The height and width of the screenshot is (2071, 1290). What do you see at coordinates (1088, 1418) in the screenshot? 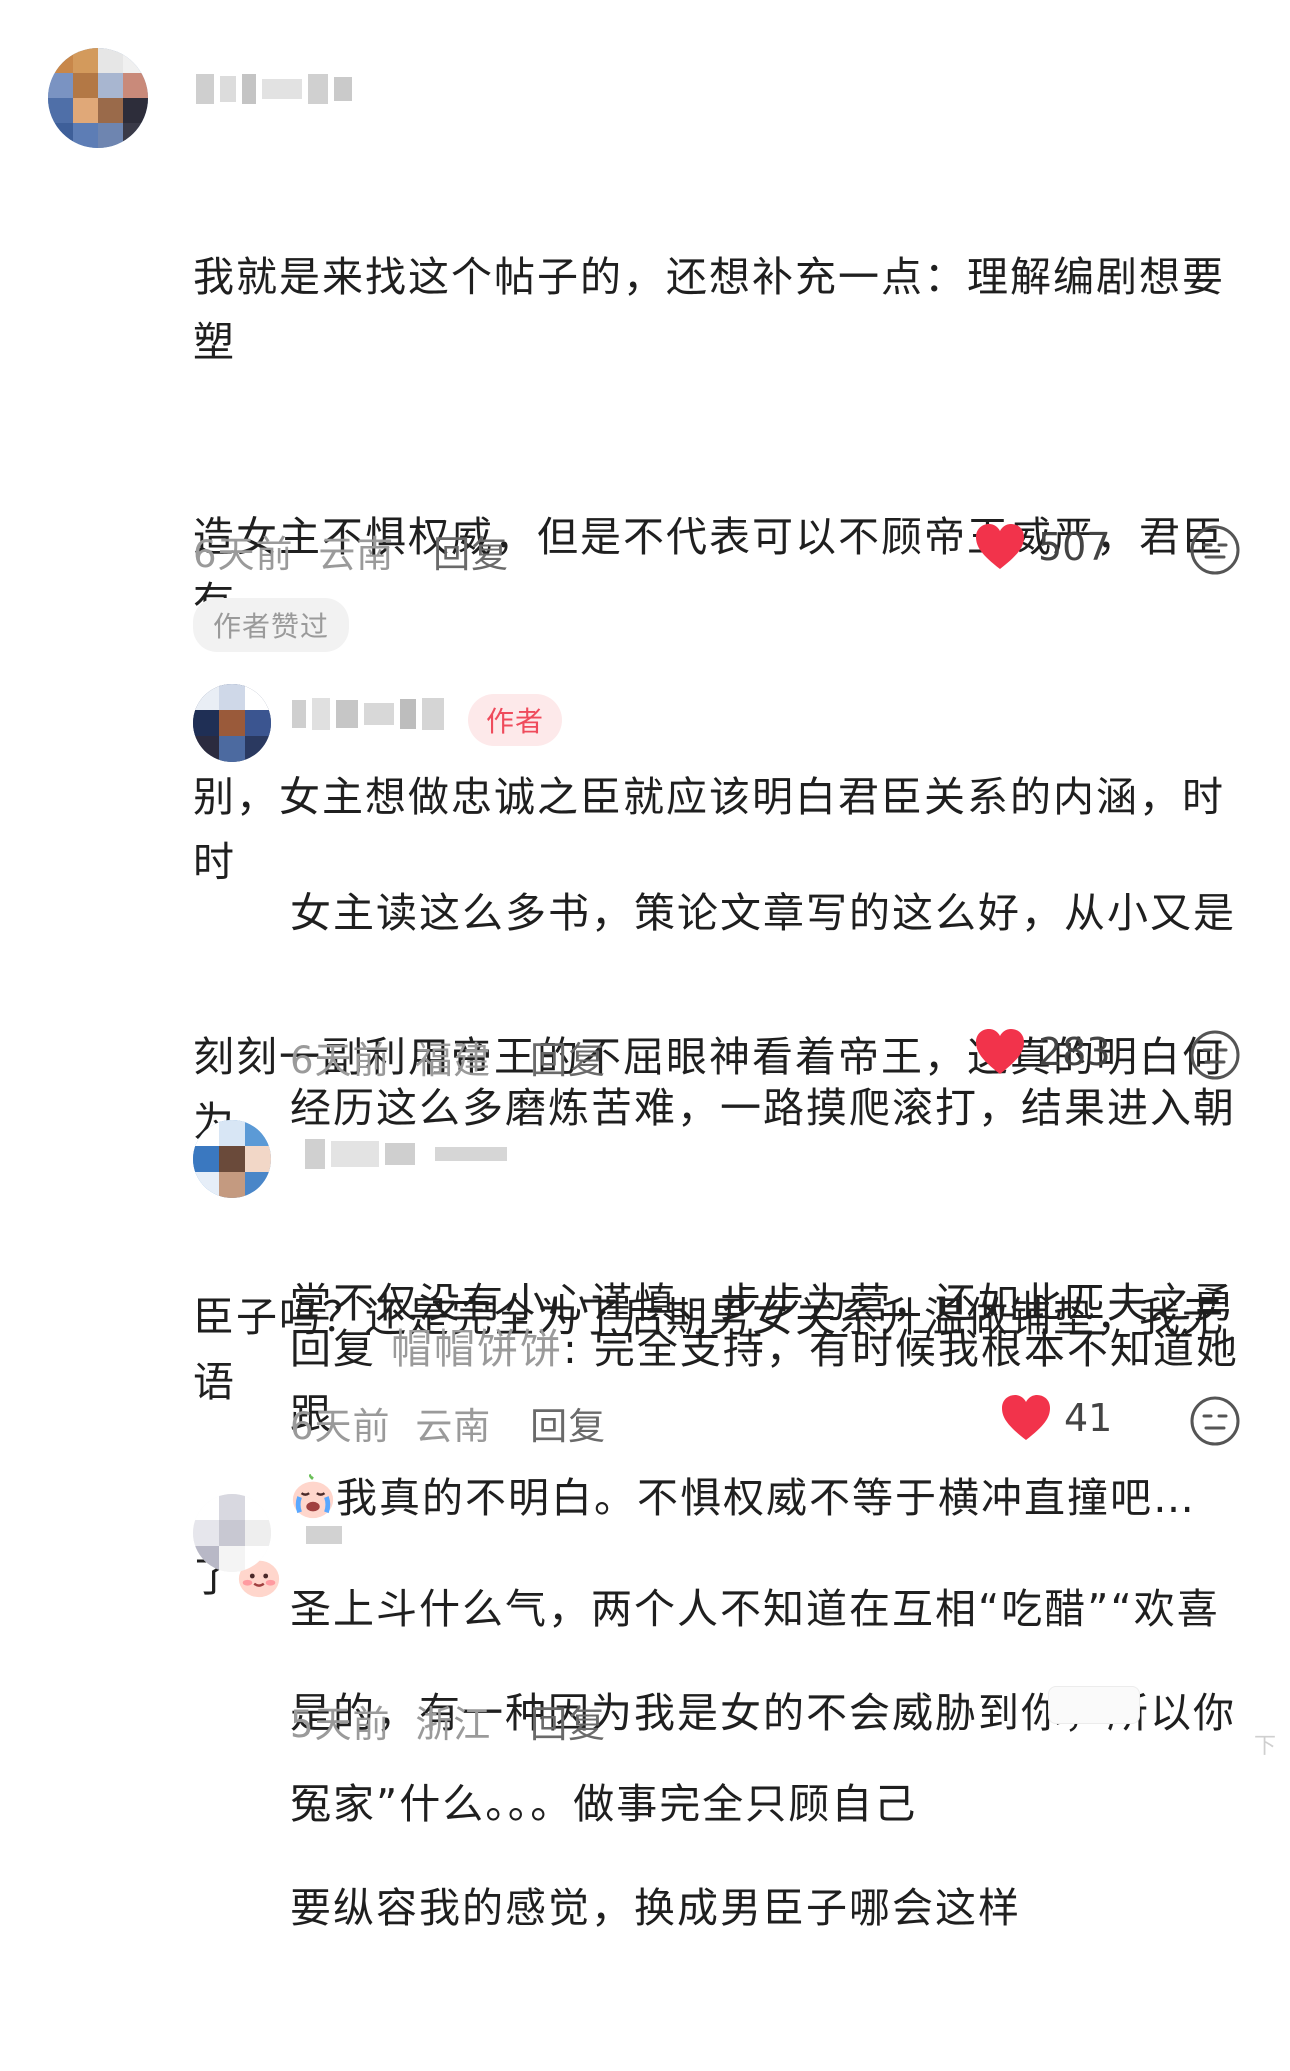
I see `like-count: 41` at bounding box center [1088, 1418].